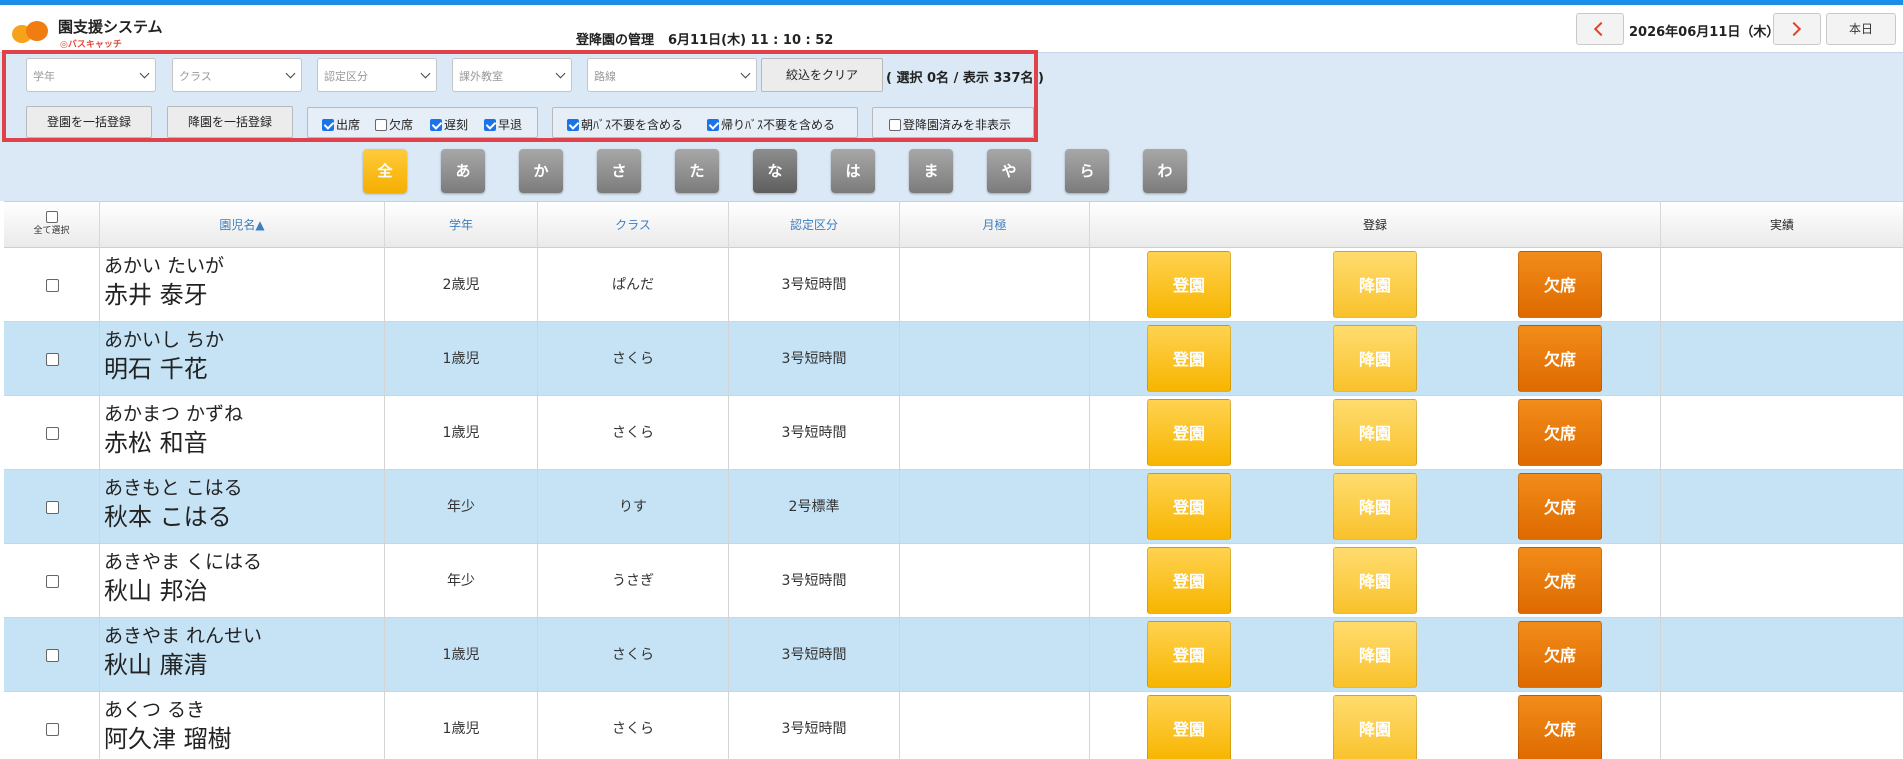 The image size is (1903, 759). I want to click on grade-cell: 1歳児, so click(461, 433).